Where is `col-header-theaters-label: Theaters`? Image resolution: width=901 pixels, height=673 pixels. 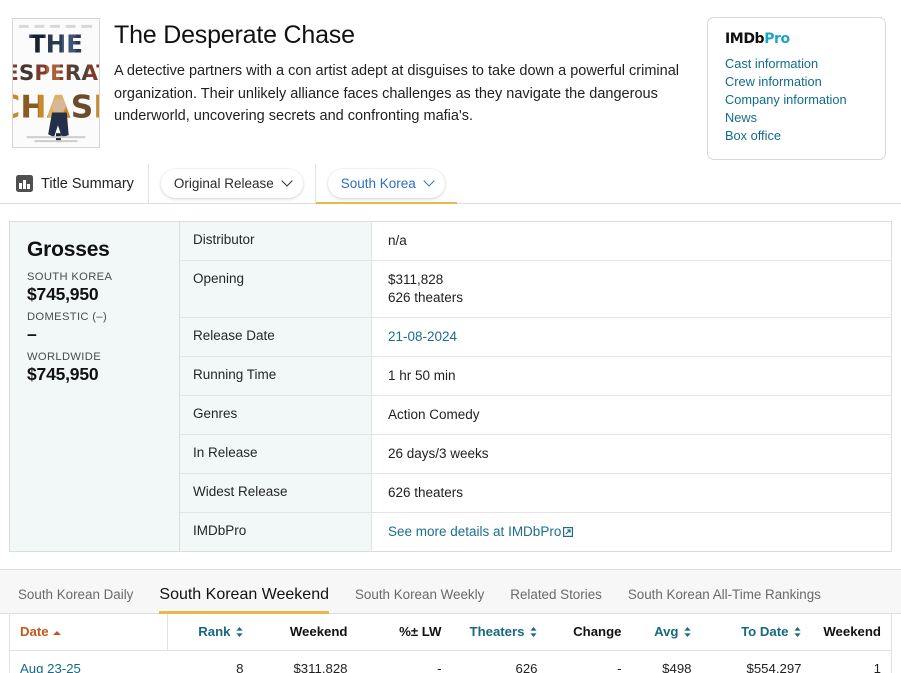
col-header-theaters-label: Theaters is located at coordinates (497, 631).